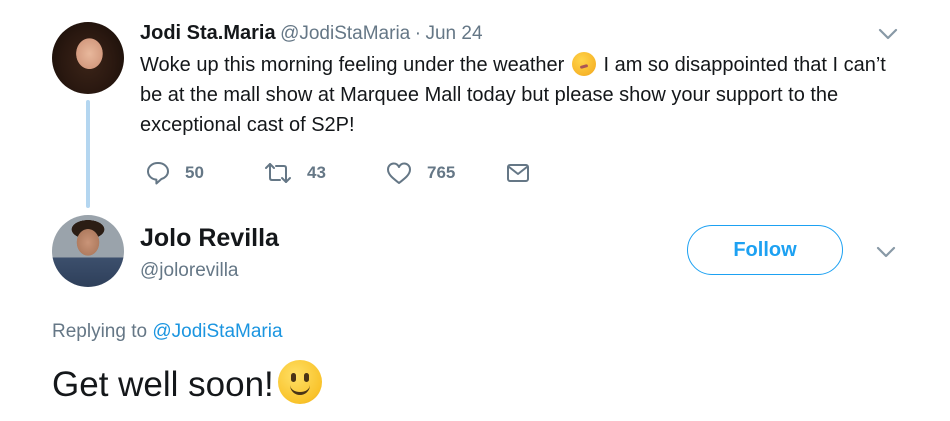 The width and height of the screenshot is (950, 421). Describe the element at coordinates (217, 331) in the screenshot. I see `replying-to-mention-link: @JodiStaMaria` at that location.